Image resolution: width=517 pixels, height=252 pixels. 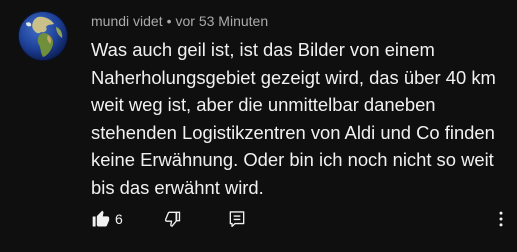 I want to click on thumbs-up-icon, so click(x=101, y=218).